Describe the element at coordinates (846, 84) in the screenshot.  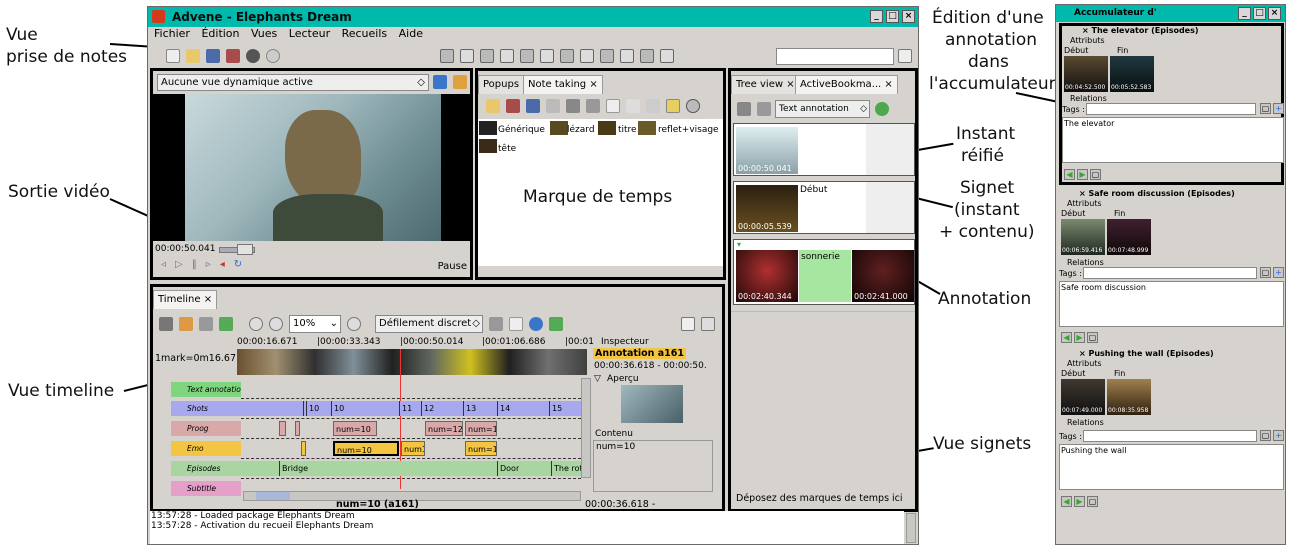
I see `tab-active-bookmarks: ActiveBookma... ×` at that location.